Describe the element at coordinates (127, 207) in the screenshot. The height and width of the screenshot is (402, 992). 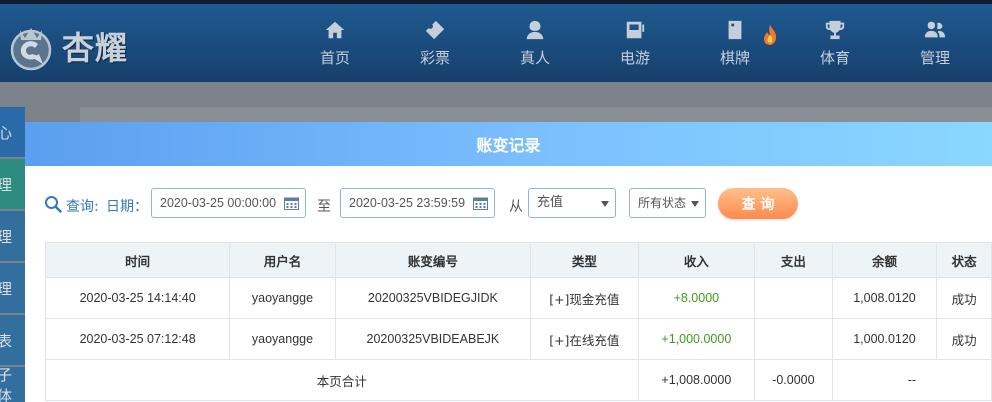
I see `date-label: 日期：` at that location.